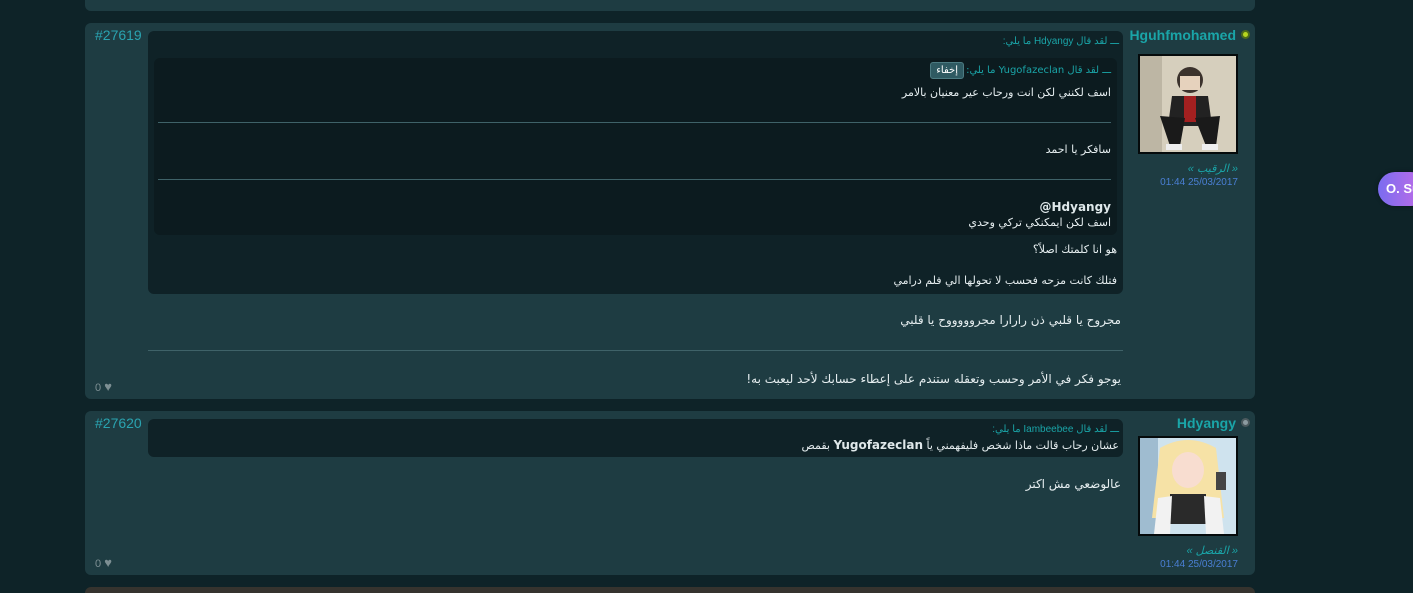 The height and width of the screenshot is (593, 1413). I want to click on user-mention: Yugofazeclan, so click(879, 445).